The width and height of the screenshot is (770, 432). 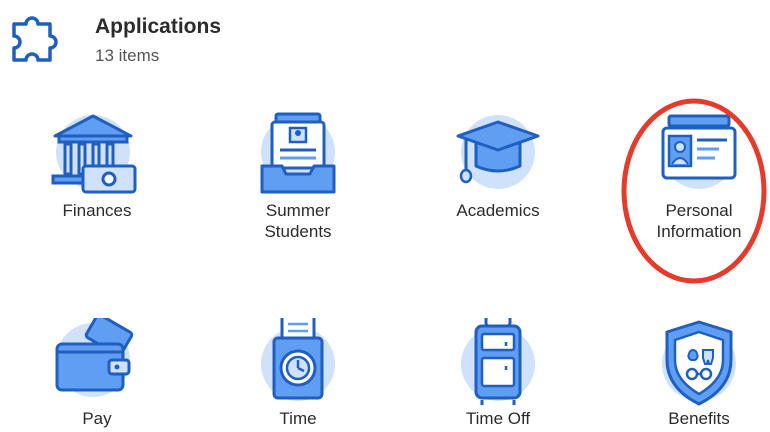 I want to click on app-tile-time: Time, so click(x=298, y=373).